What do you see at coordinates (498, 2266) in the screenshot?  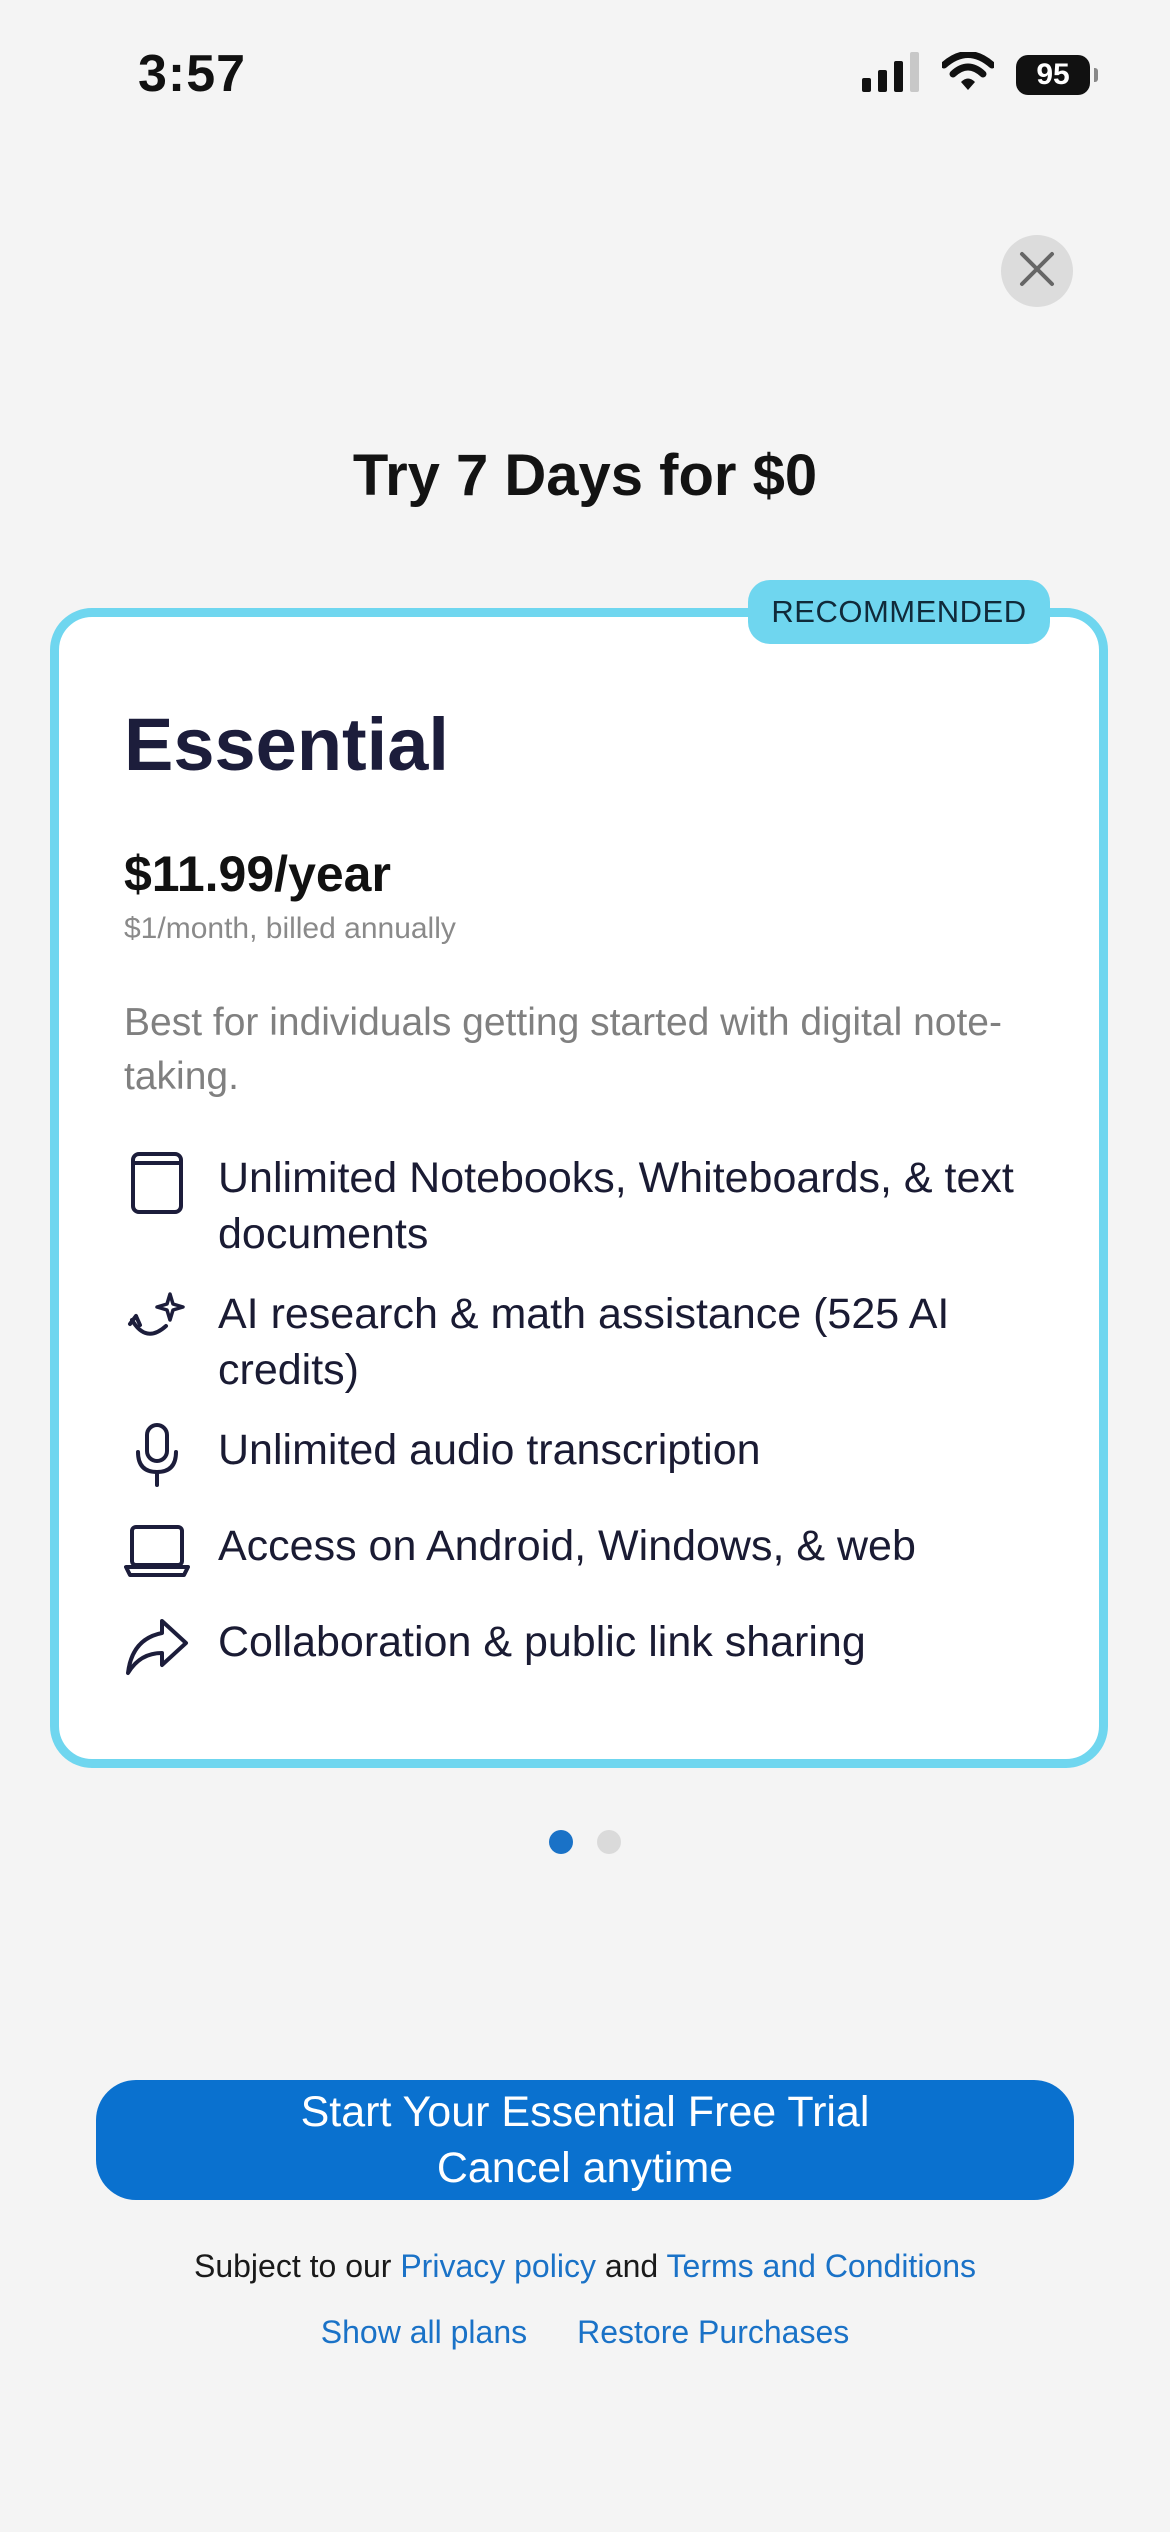 I see `privacy-policy-link: Privacy policy` at bounding box center [498, 2266].